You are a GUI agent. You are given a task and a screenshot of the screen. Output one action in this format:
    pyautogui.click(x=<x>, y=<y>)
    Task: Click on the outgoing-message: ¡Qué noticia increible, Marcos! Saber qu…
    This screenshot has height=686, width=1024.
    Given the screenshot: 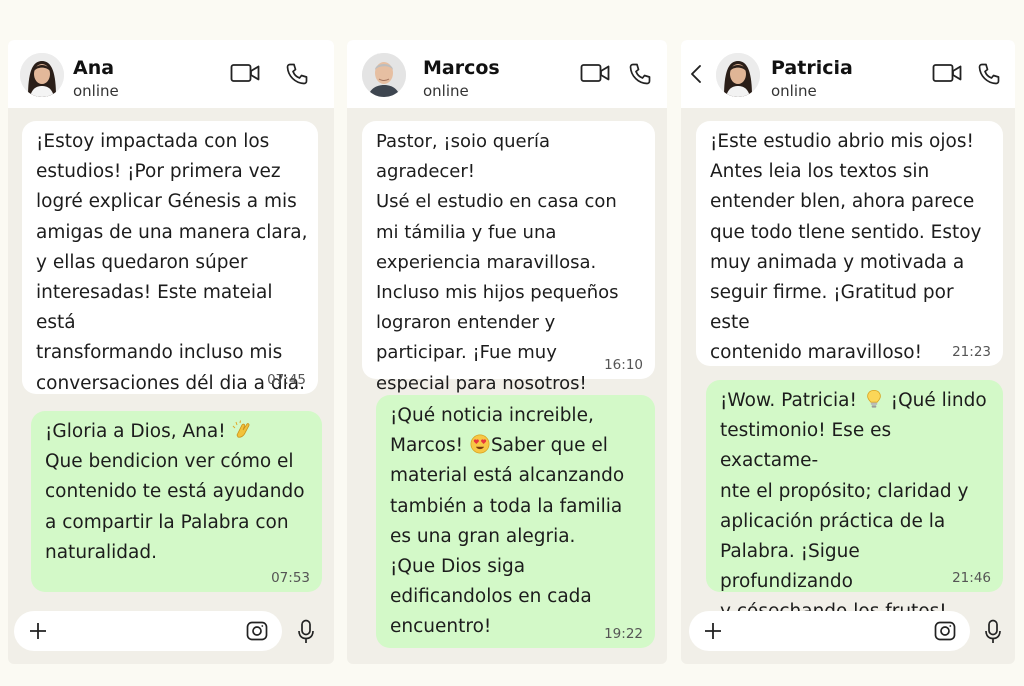 What is the action you would take?
    pyautogui.click(x=515, y=521)
    